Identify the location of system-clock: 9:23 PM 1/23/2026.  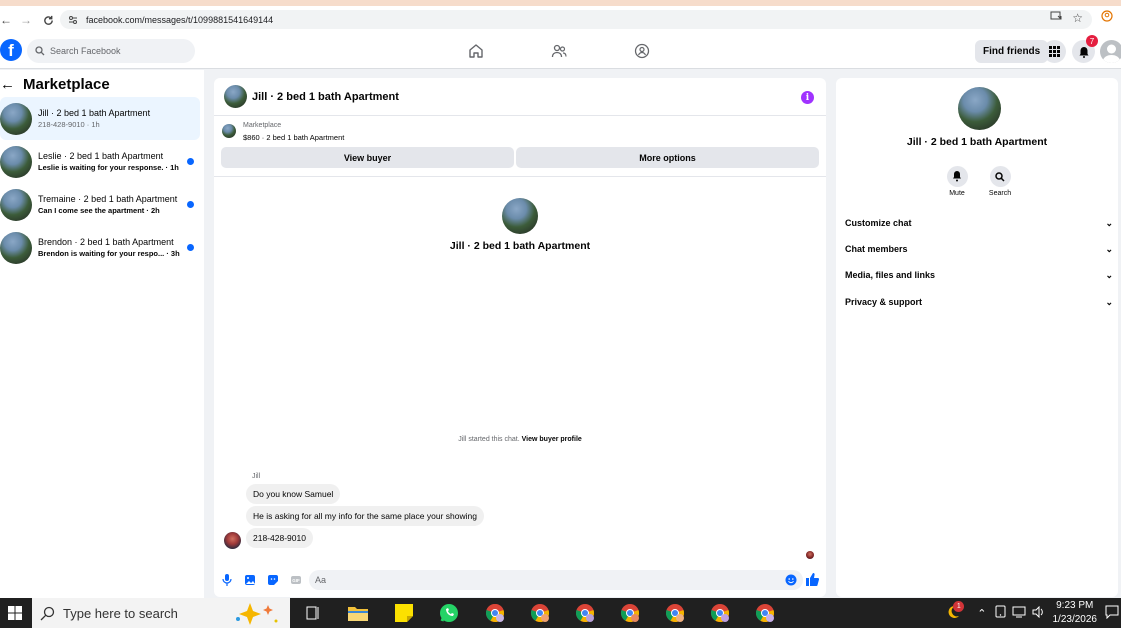
(1075, 613).